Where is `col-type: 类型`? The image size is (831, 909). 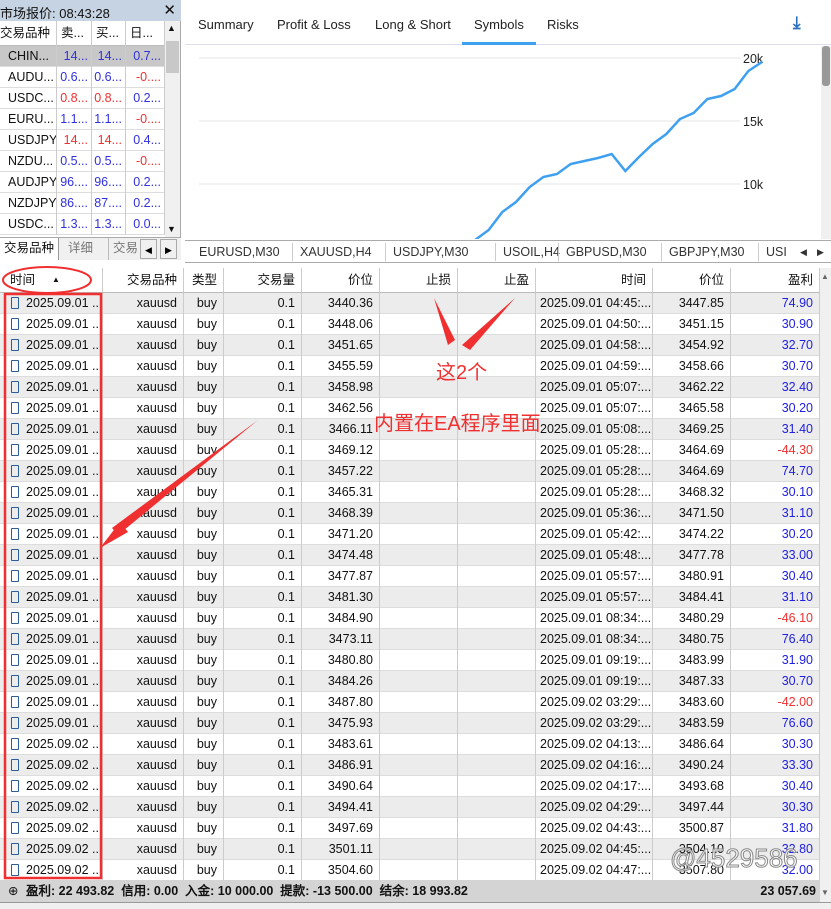
col-type: 类型 is located at coordinates (204, 280).